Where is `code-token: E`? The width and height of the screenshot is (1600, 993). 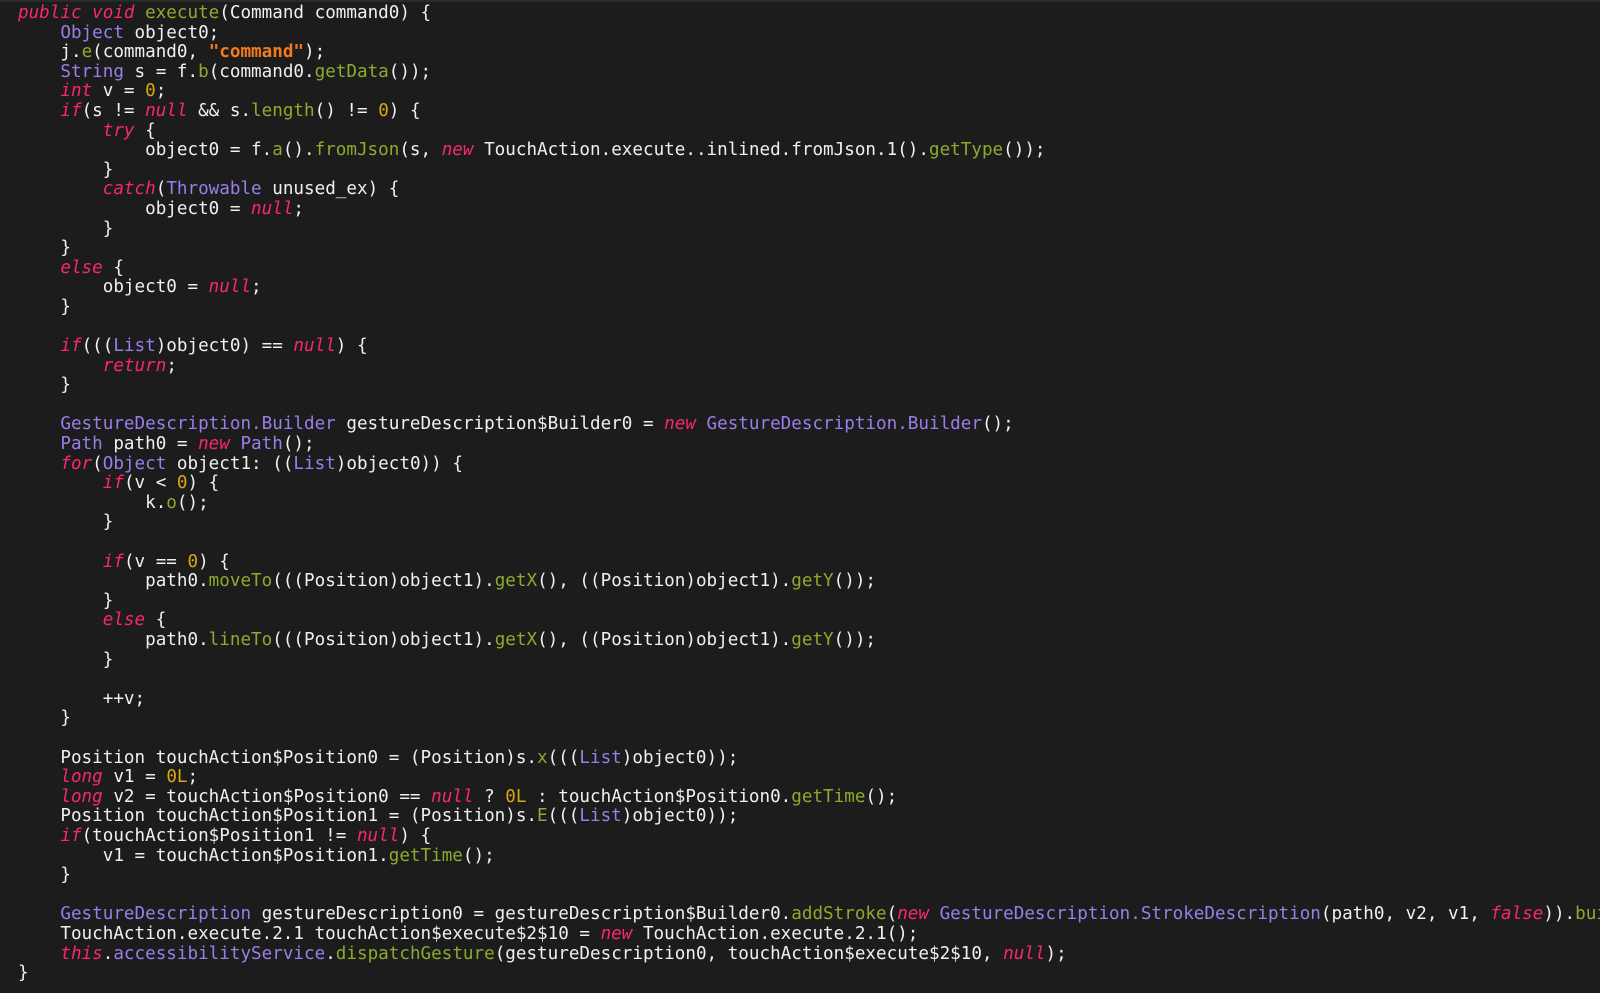
code-token: E is located at coordinates (542, 816).